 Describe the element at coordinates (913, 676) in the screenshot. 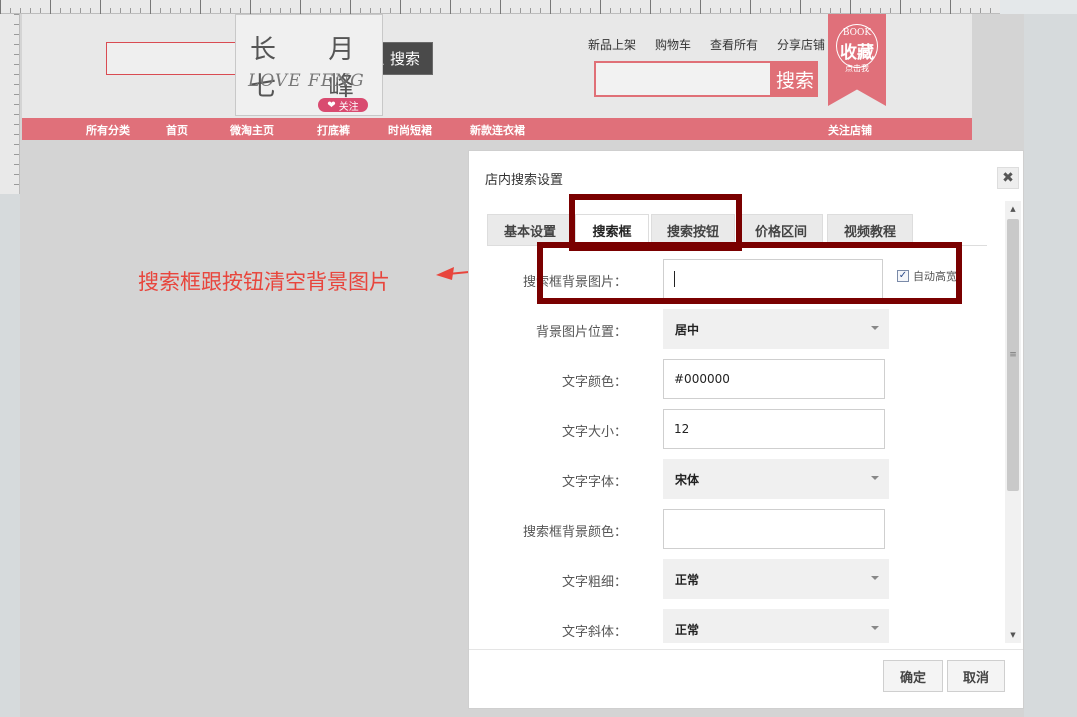

I see `confirm-button: 确定` at that location.